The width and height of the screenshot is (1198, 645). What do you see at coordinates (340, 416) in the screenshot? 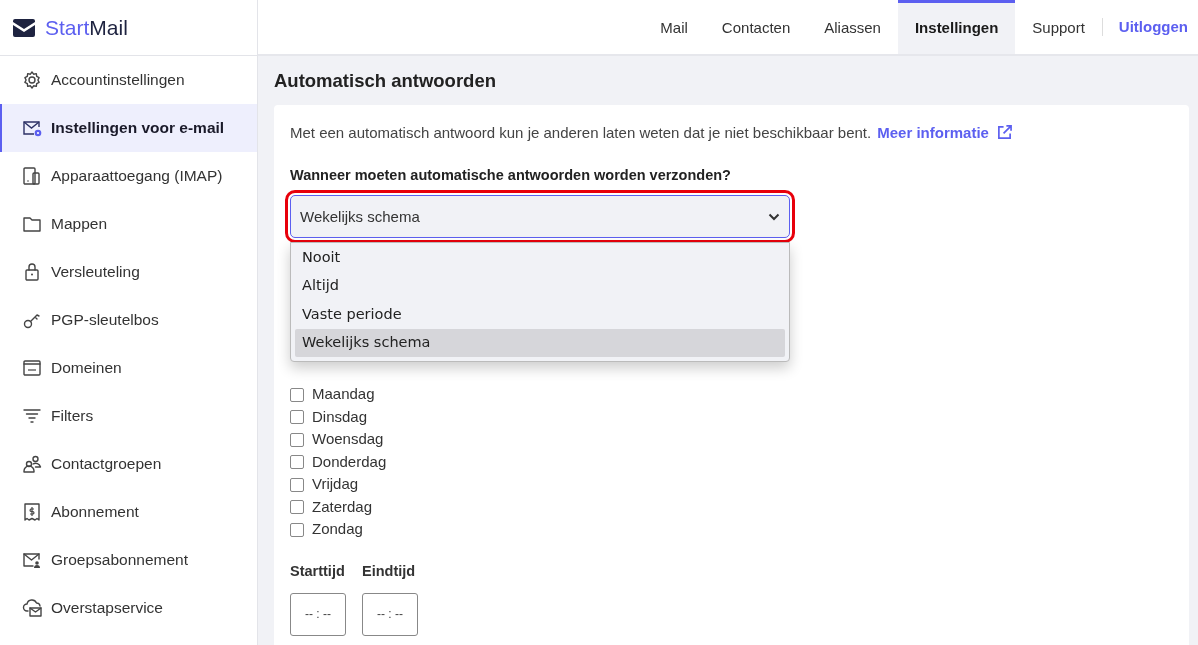
I see `day-label: Dinsdag` at bounding box center [340, 416].